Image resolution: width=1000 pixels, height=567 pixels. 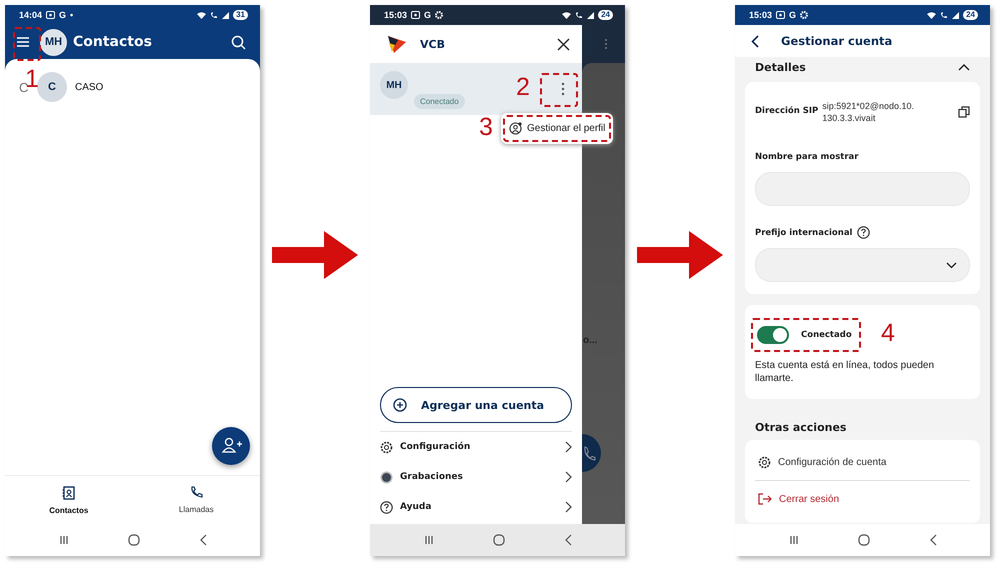 I want to click on logout-icon, so click(x=765, y=499).